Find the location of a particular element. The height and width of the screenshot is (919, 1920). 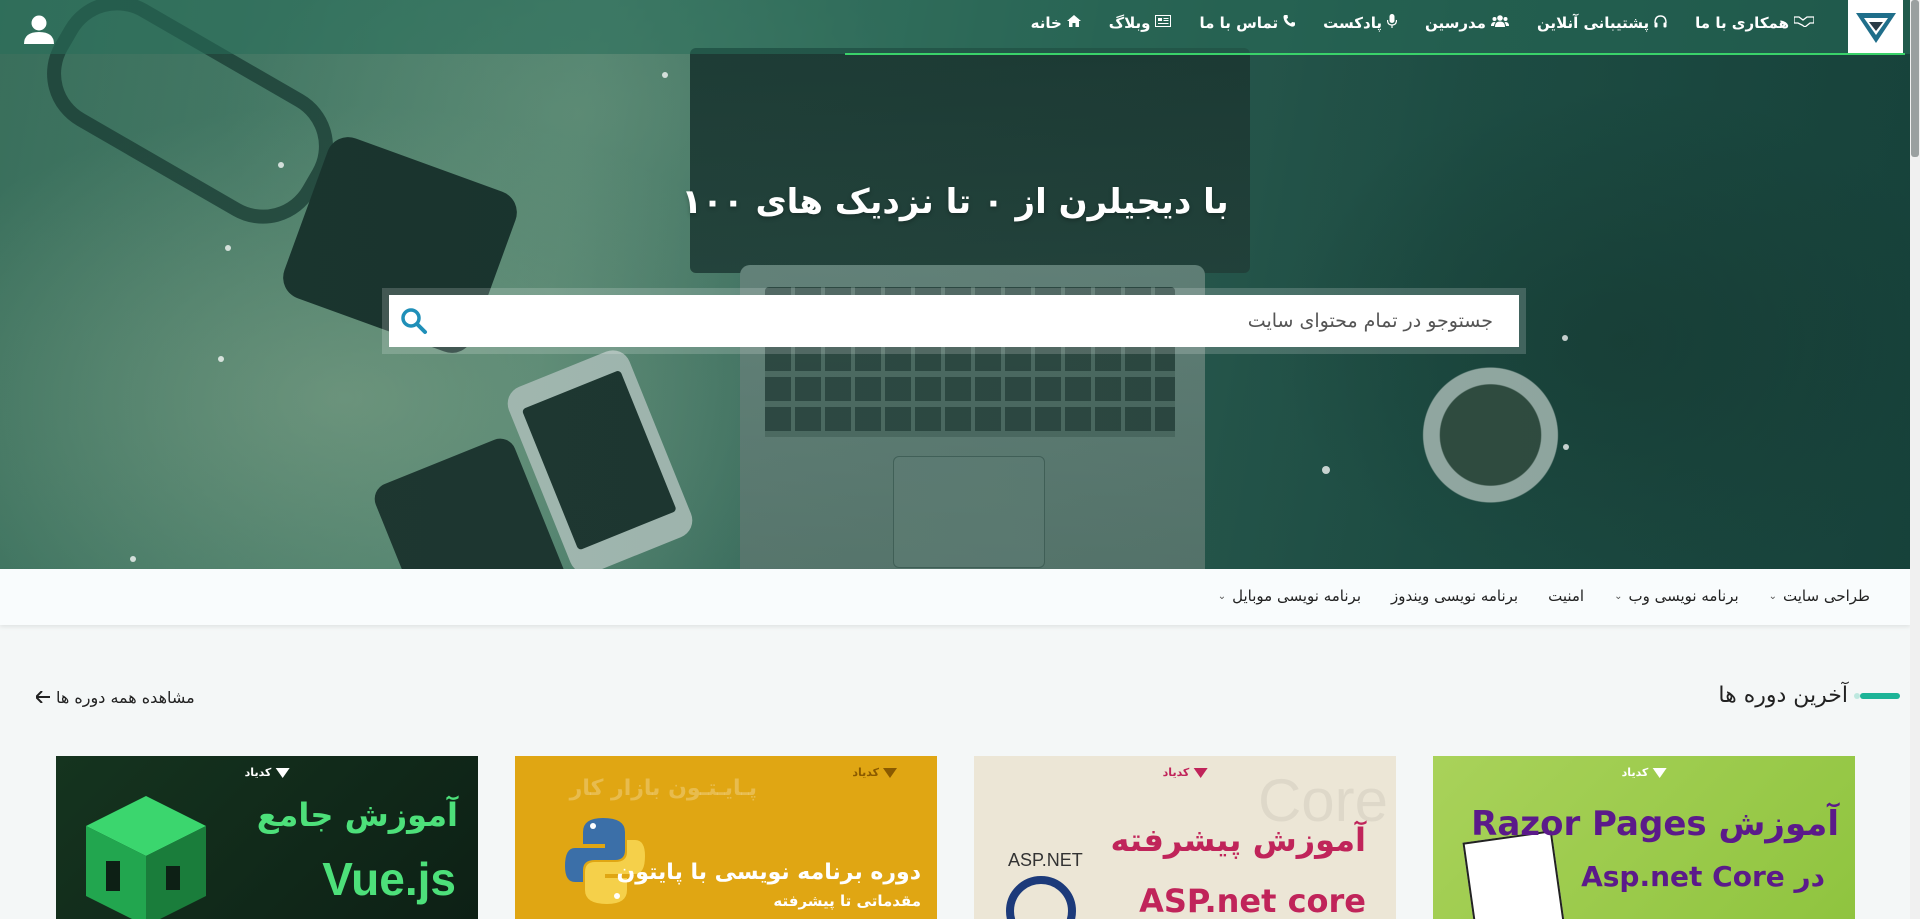

newspaper-icon is located at coordinates (1163, 23).